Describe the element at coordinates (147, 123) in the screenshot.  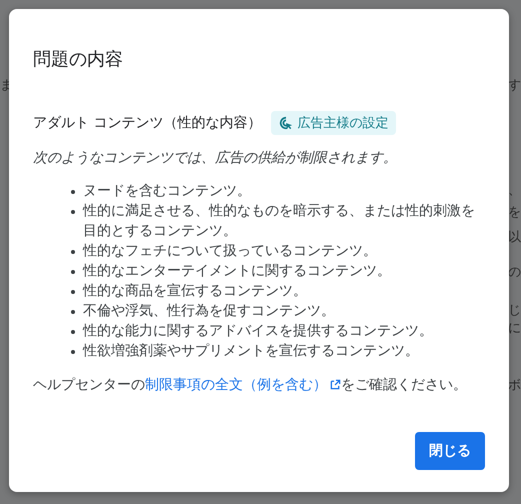
I see `policy-name: アダルト コンテンツ（性的な内容）` at that location.